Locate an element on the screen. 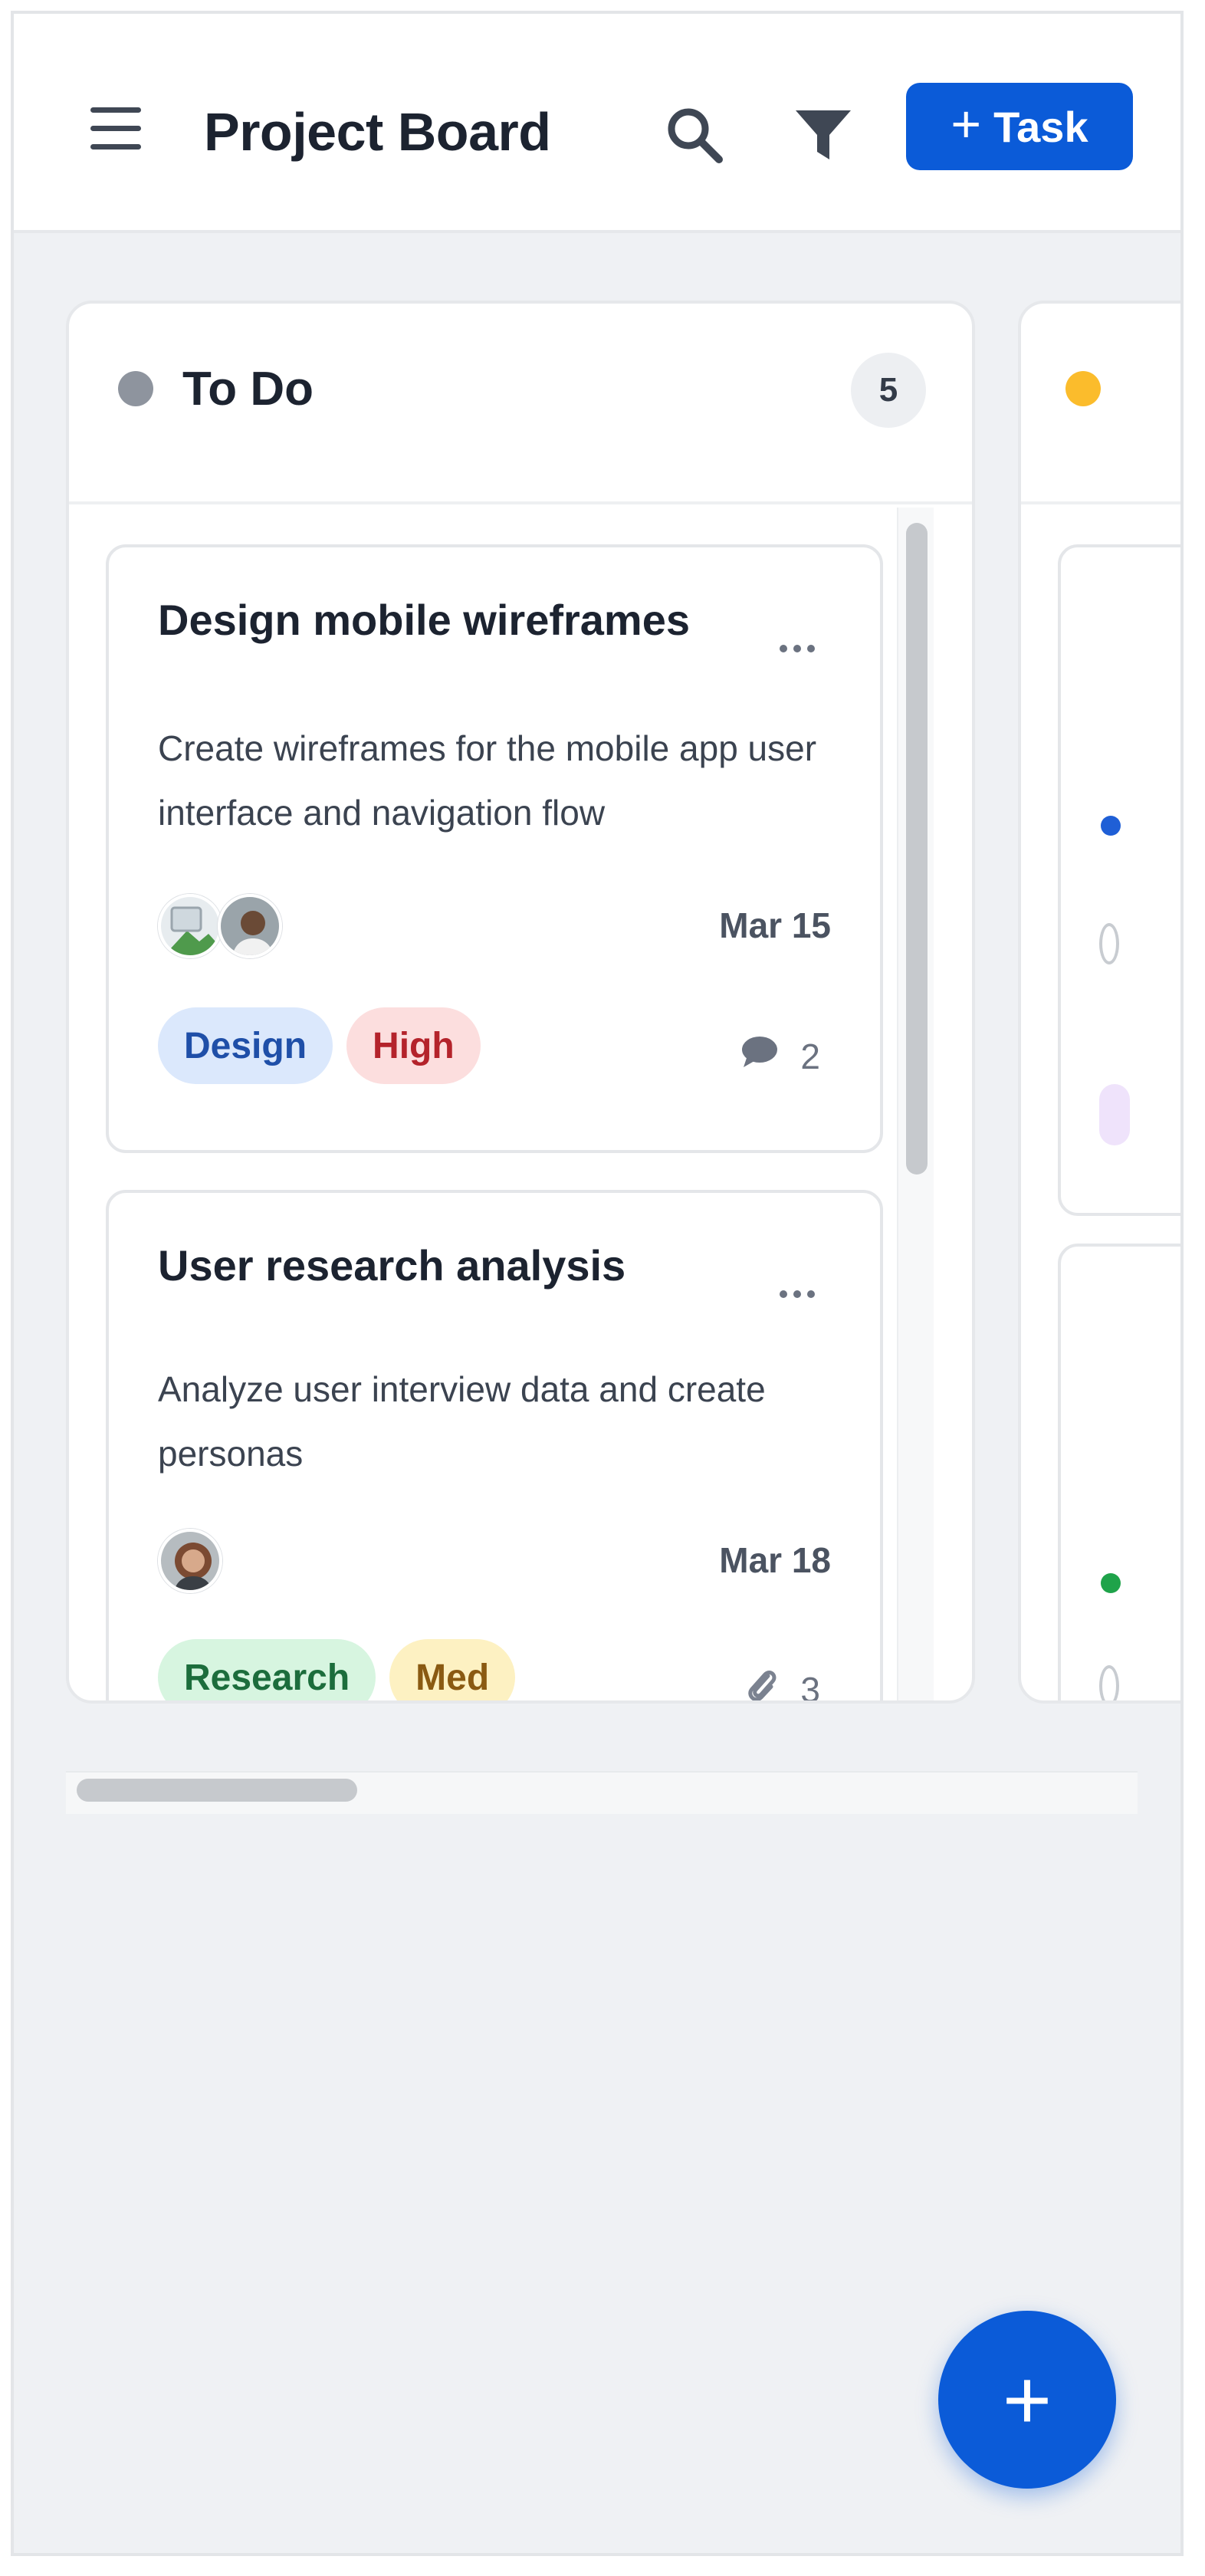 Image resolution: width=1205 pixels, height=2576 pixels. card-tags: Research Med is located at coordinates (337, 1670).